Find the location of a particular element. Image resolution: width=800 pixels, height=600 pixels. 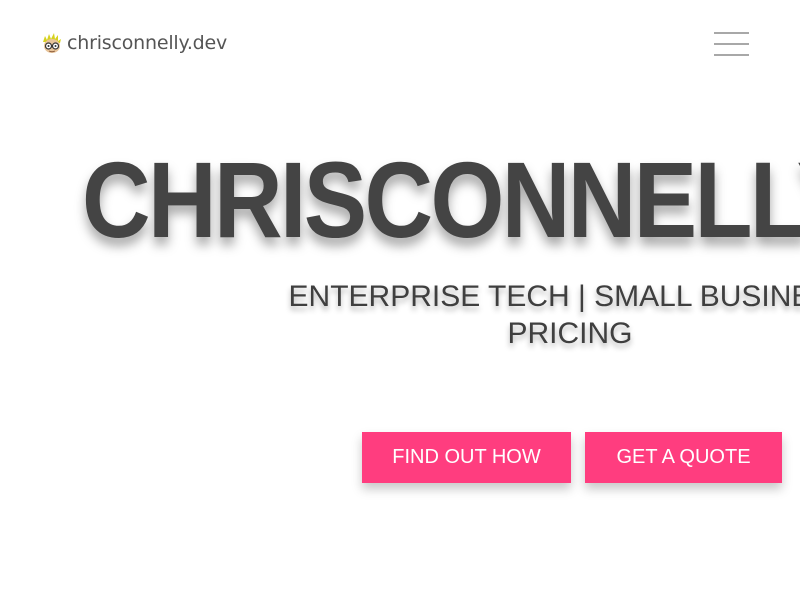

hamburger-menu-icon is located at coordinates (732, 45).